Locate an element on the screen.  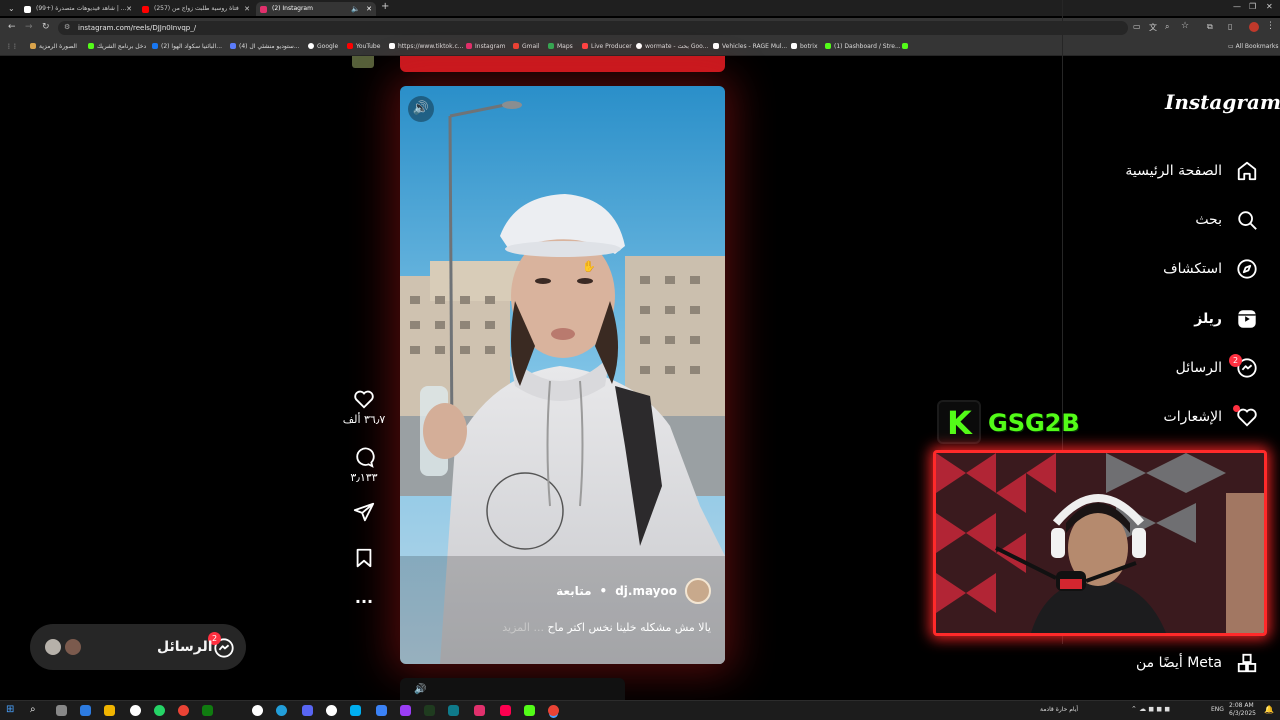
compass-icon is located at coordinates (1247, 269).